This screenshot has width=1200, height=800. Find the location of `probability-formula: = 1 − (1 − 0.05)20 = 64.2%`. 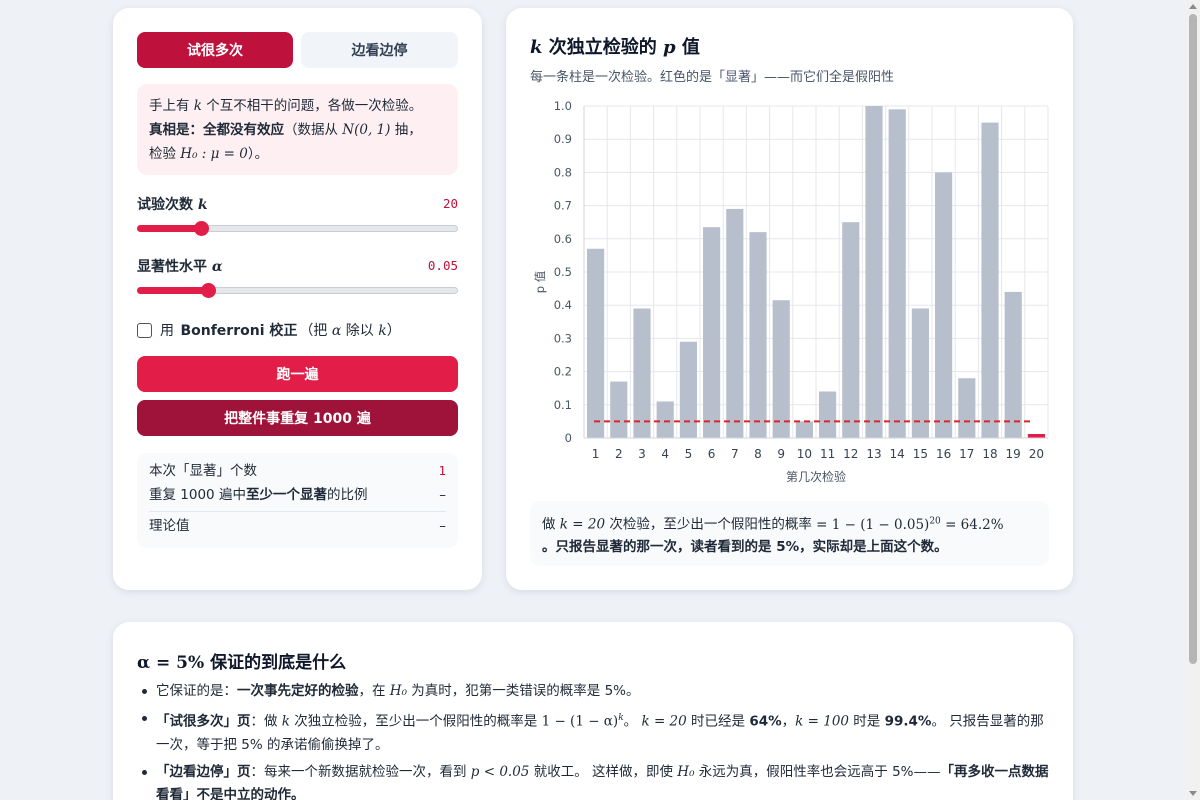

probability-formula: = 1 − (1 − 0.05)20 = 64.2% is located at coordinates (910, 524).